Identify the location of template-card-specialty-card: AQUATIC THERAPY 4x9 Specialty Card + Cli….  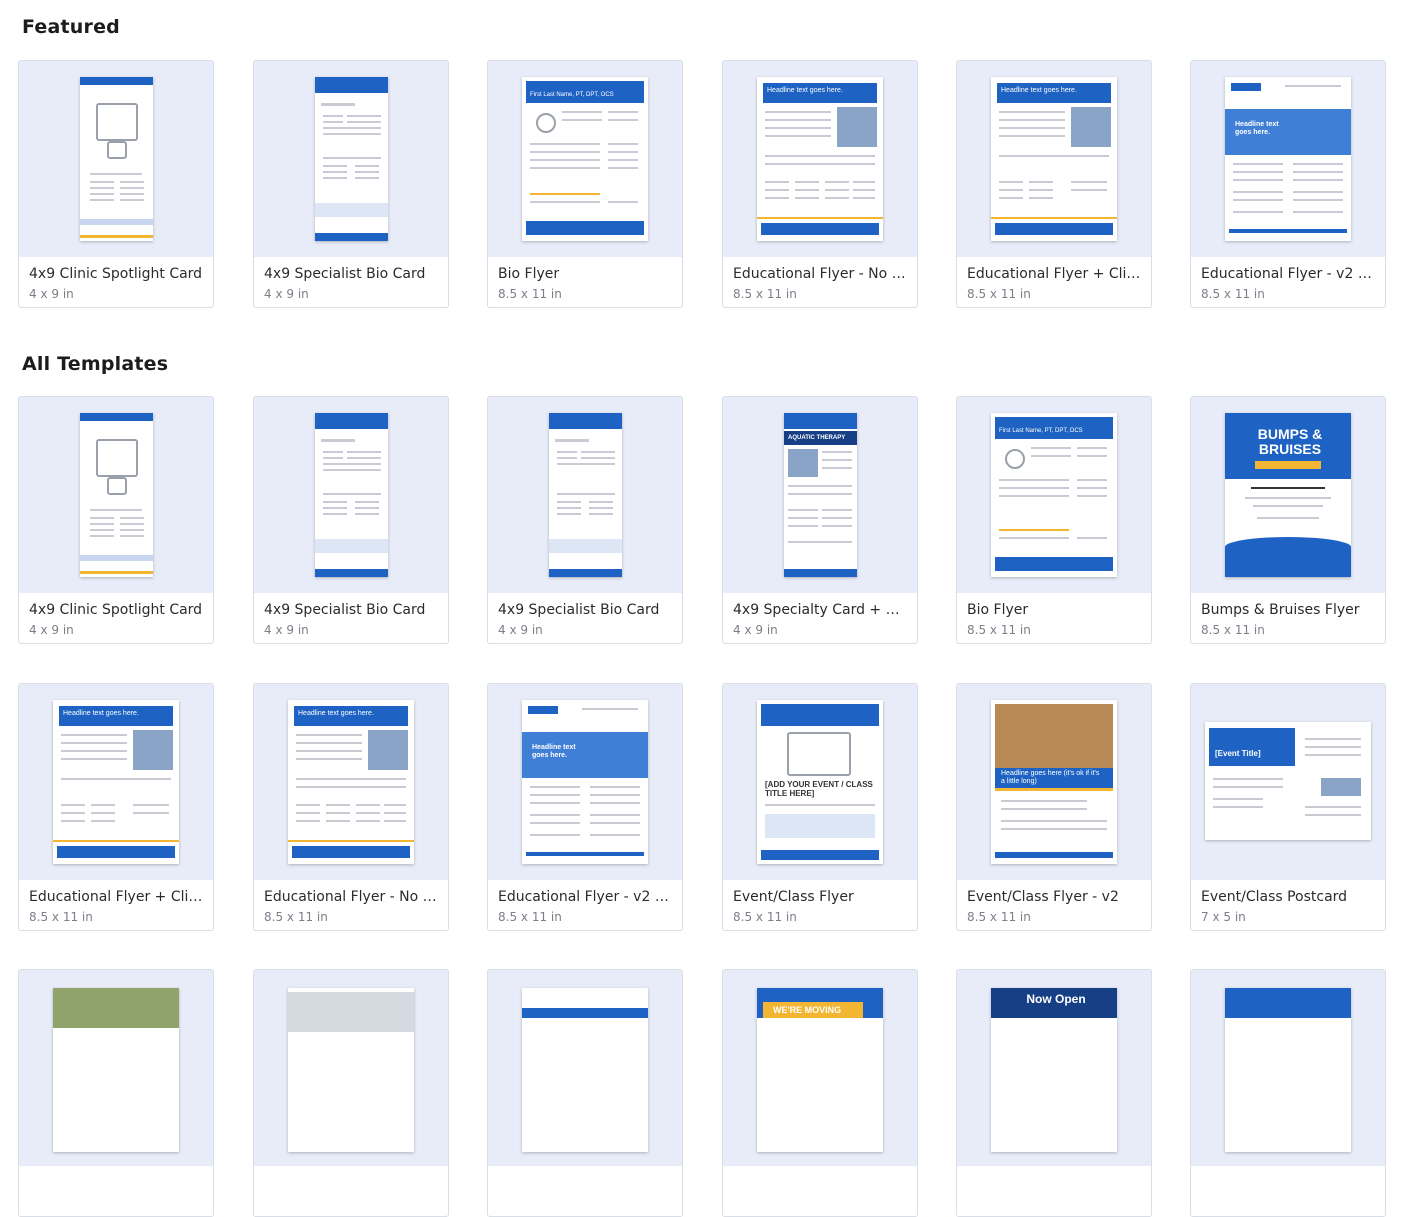
(820, 520).